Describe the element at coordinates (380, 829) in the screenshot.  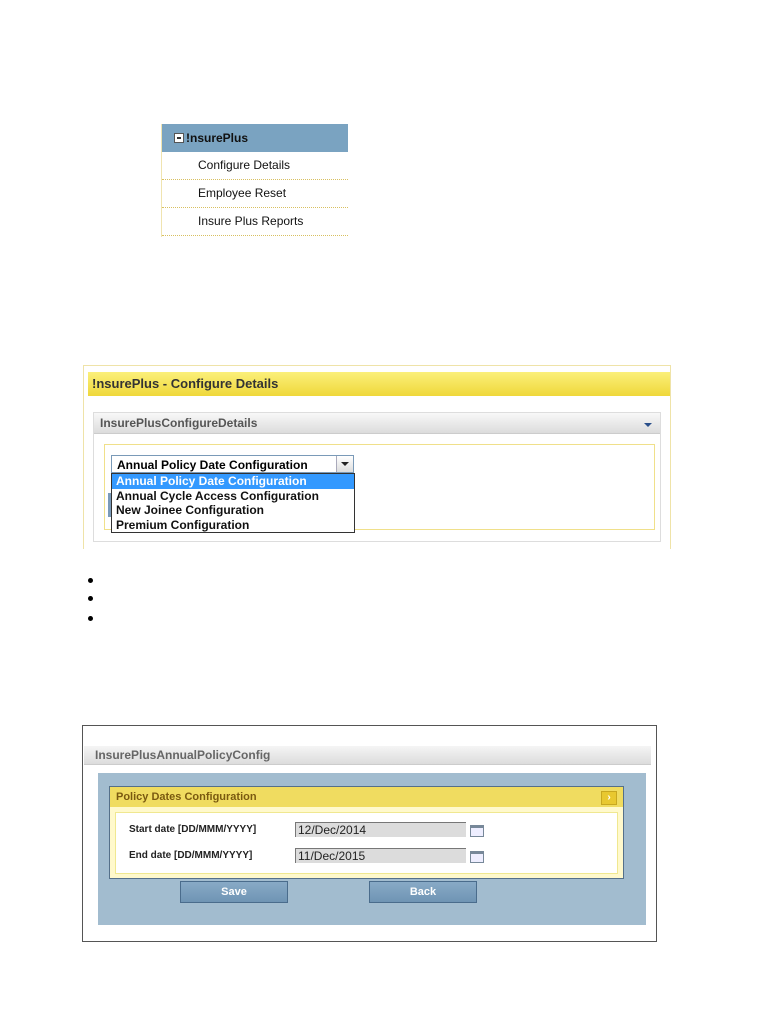
I see `start-date-input: 12/Dec/2014` at that location.